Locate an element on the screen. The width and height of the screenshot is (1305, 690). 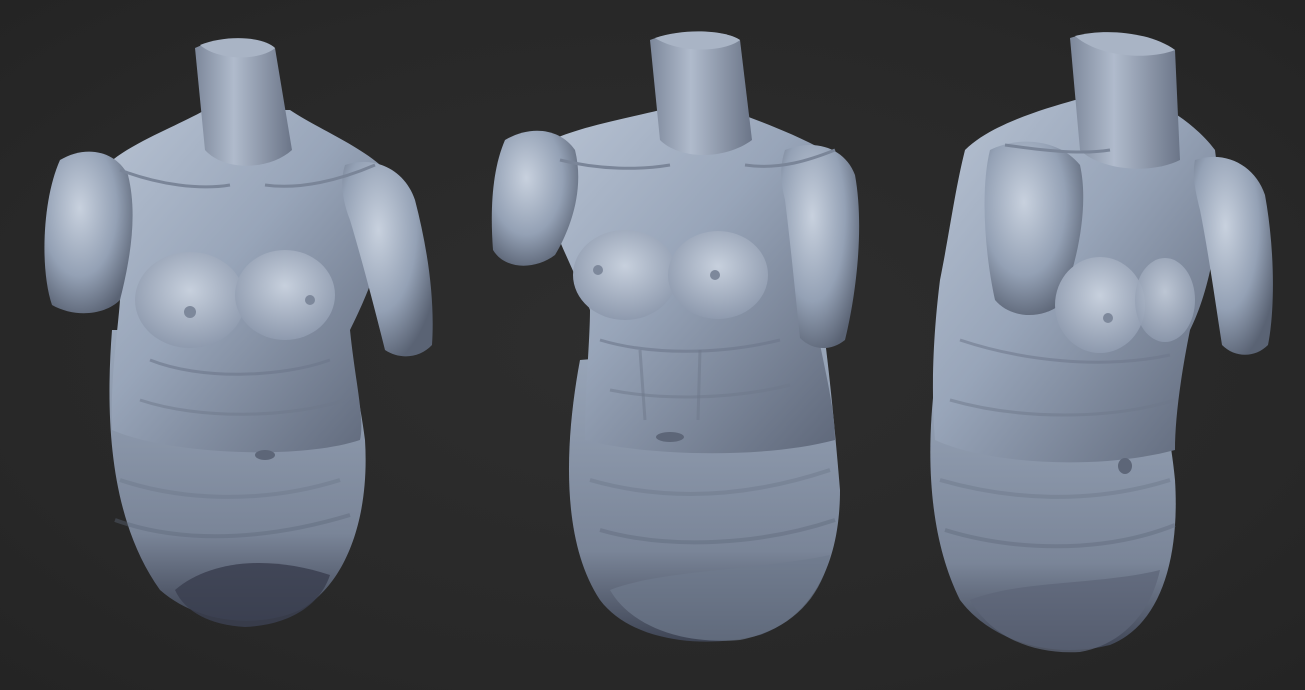
torso-side-breast is located at coordinates (1100, 305).